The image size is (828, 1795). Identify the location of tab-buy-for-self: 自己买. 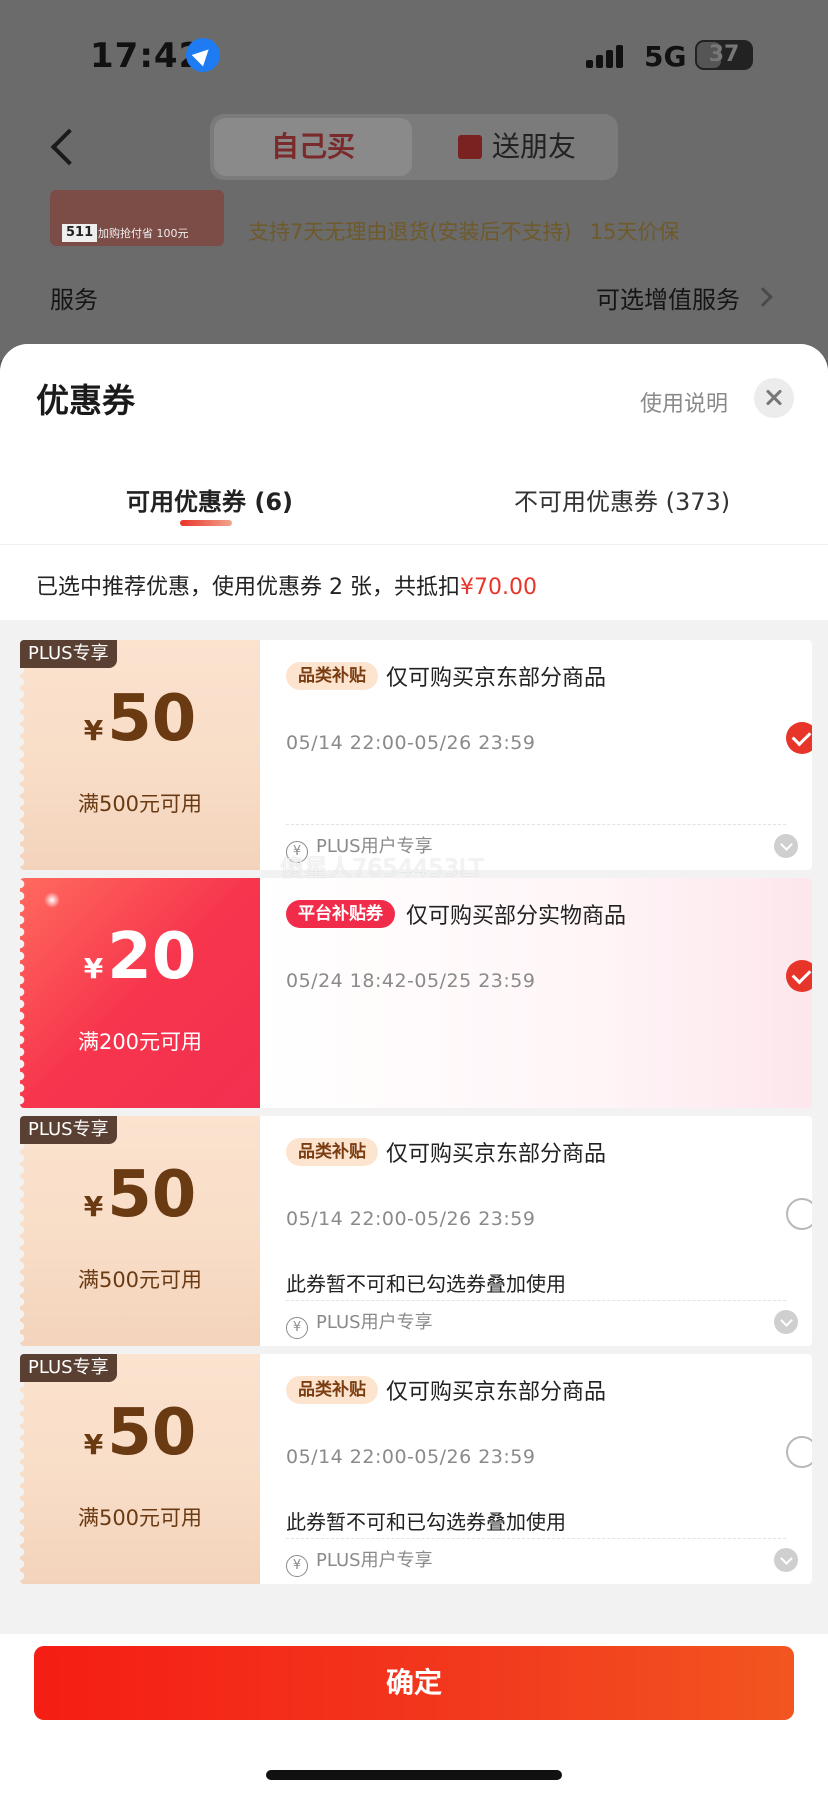
(313, 147).